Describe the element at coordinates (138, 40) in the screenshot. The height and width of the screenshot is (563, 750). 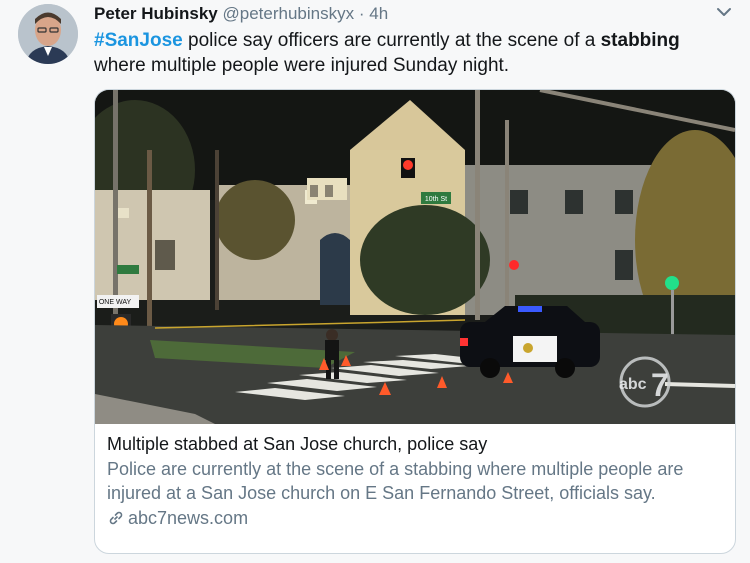
I see `hashtag-link: #SanJose` at that location.